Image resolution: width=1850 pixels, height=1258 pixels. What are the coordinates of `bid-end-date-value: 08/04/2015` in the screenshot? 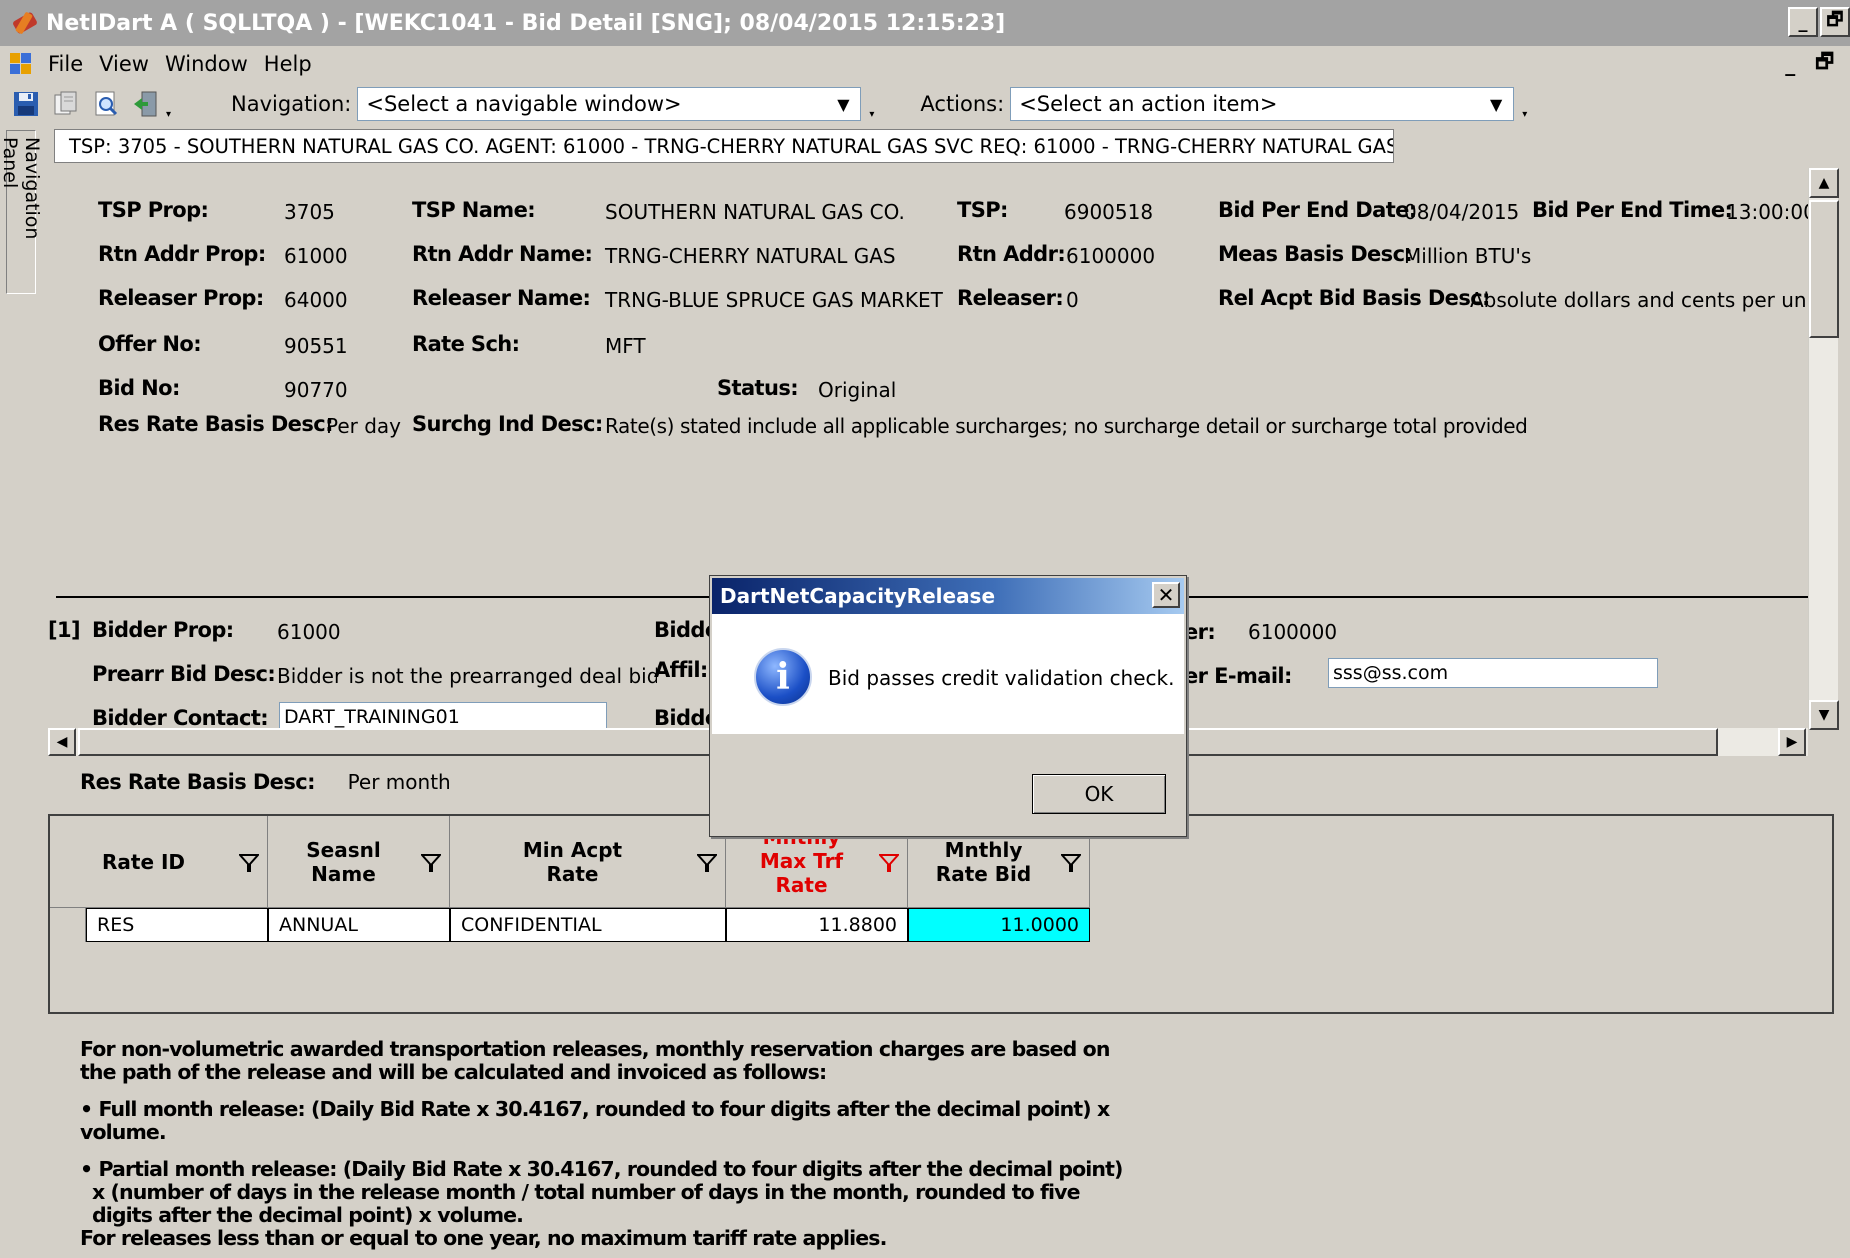 It's located at (1462, 212).